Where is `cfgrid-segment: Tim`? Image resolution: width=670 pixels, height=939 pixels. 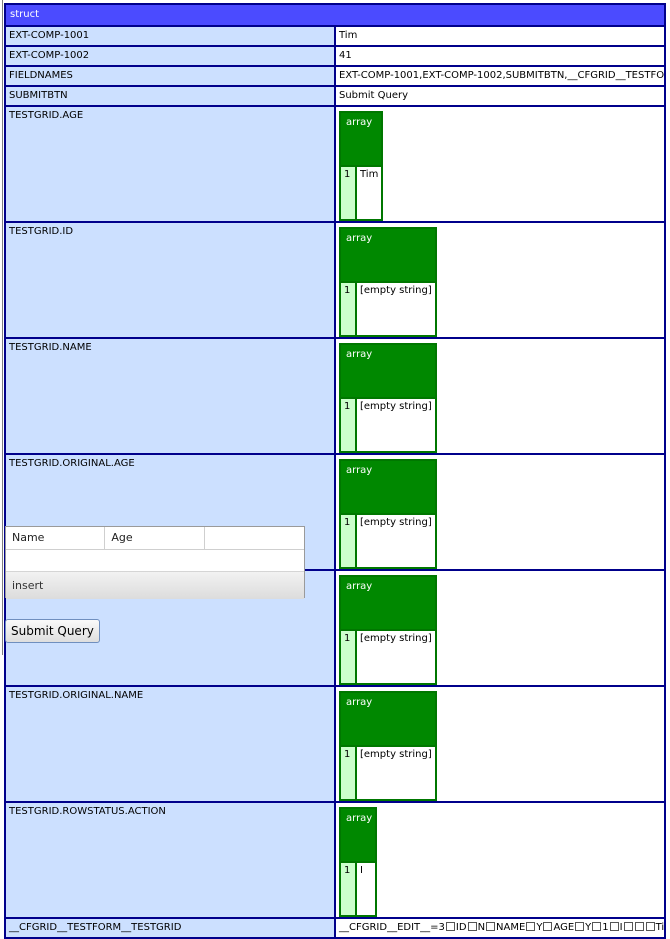 cfgrid-segment: Tim is located at coordinates (659, 927).